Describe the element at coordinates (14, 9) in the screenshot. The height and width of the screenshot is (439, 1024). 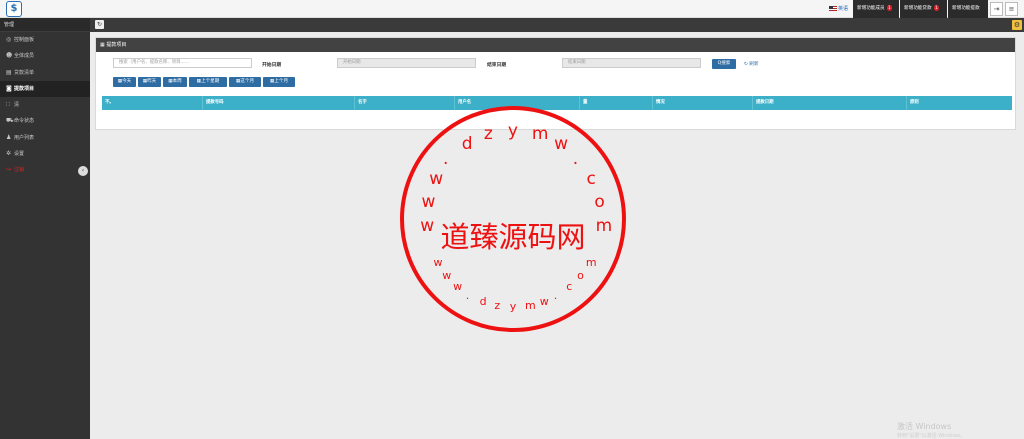
I see `logo-icon: $` at that location.